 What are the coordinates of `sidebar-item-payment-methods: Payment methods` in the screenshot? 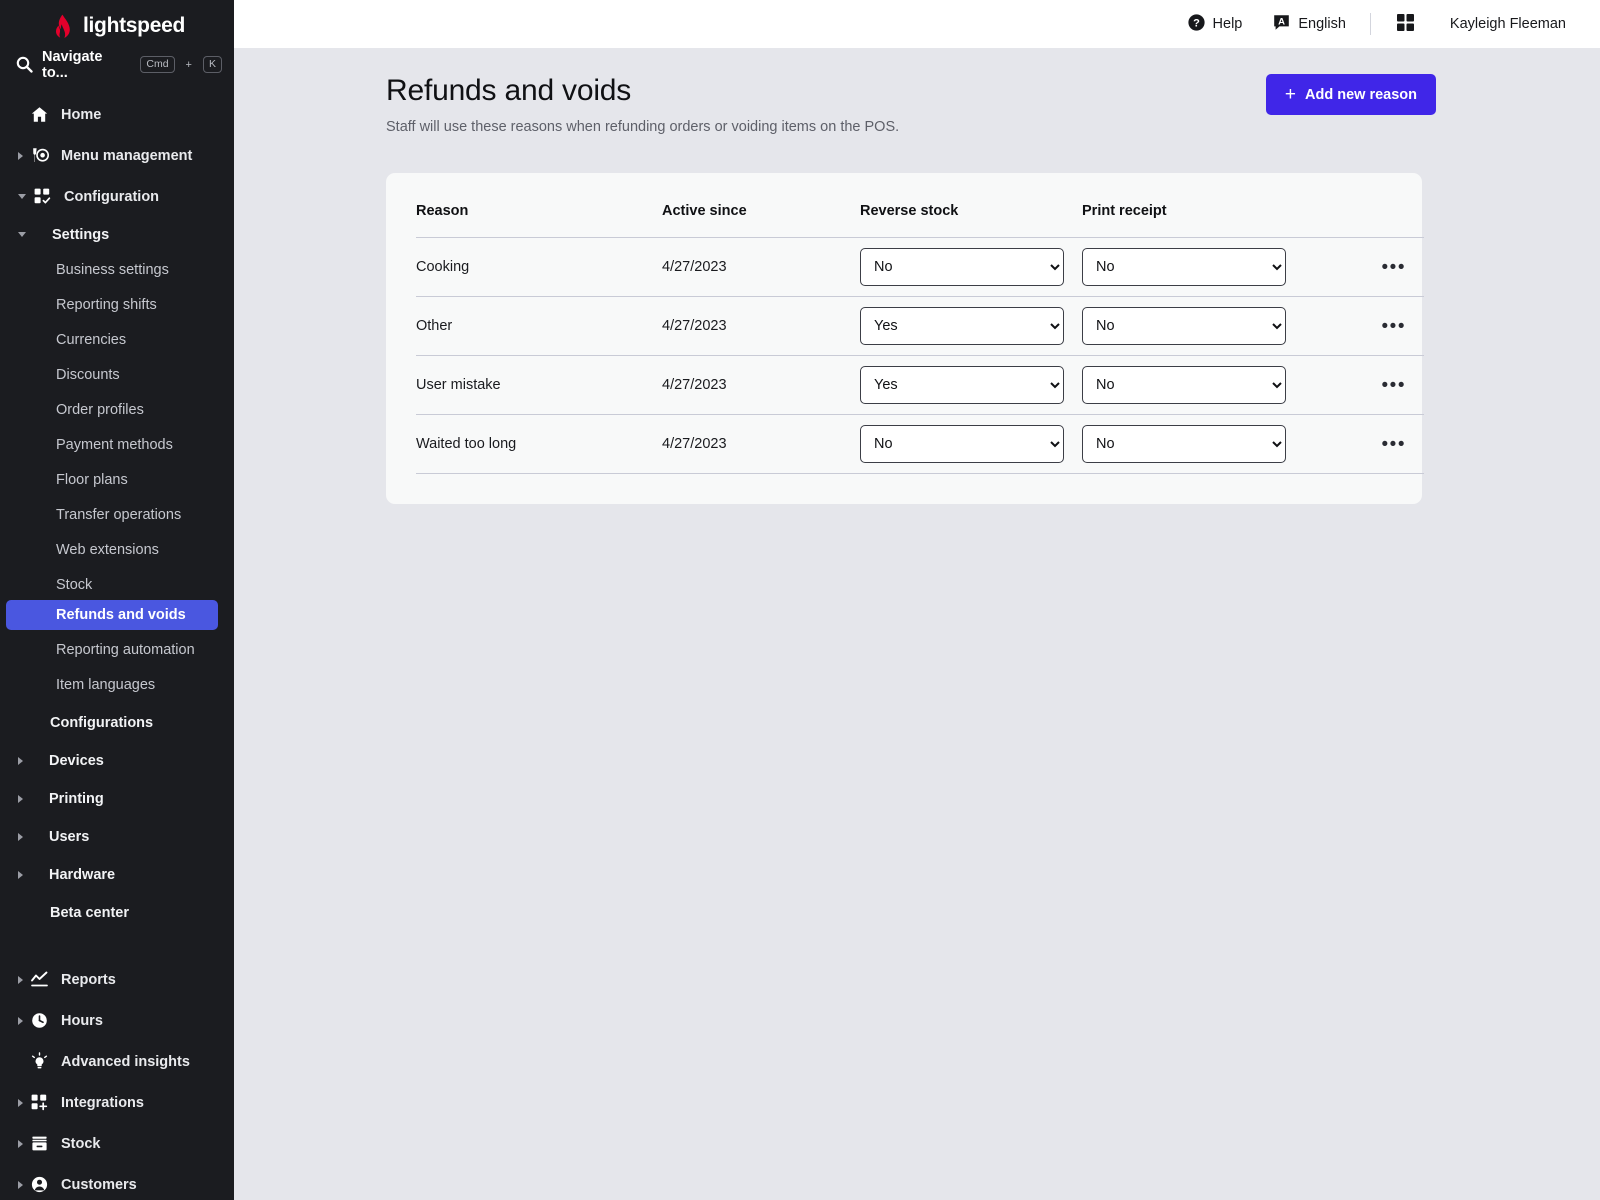 It's located at (117, 445).